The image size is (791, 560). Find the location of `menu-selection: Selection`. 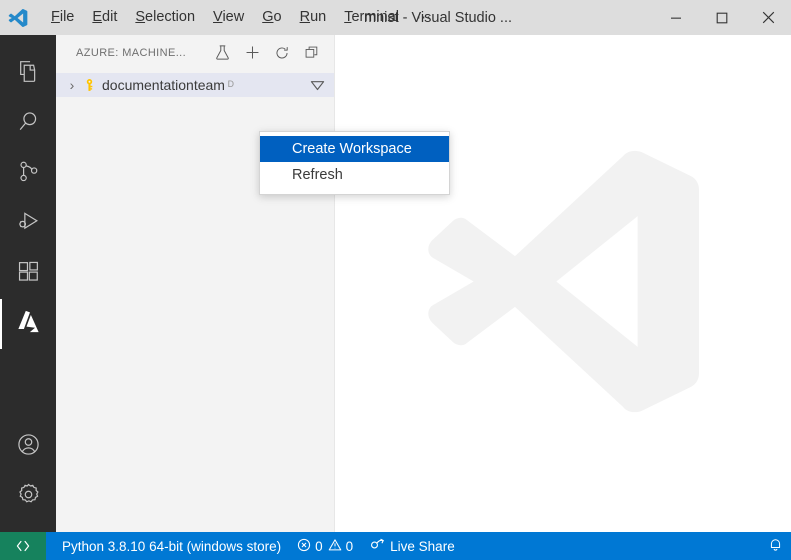

menu-selection: Selection is located at coordinates (165, 17).